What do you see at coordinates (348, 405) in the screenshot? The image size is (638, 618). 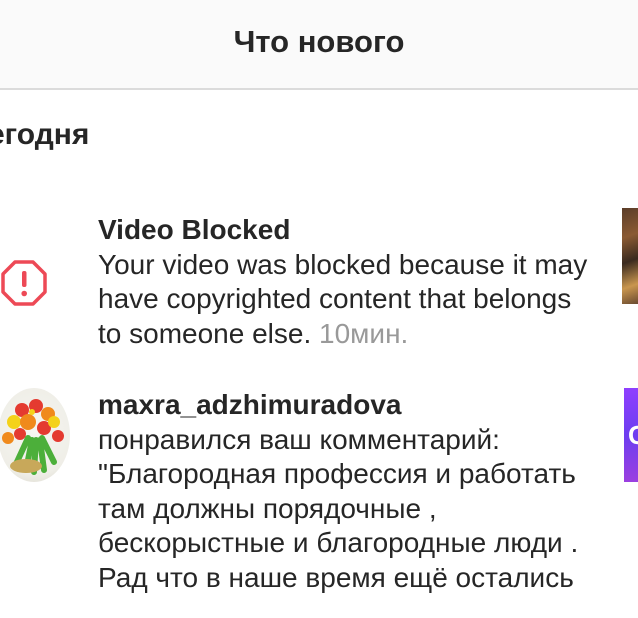 I see `notification-username: maxra_adzhimuradova` at bounding box center [348, 405].